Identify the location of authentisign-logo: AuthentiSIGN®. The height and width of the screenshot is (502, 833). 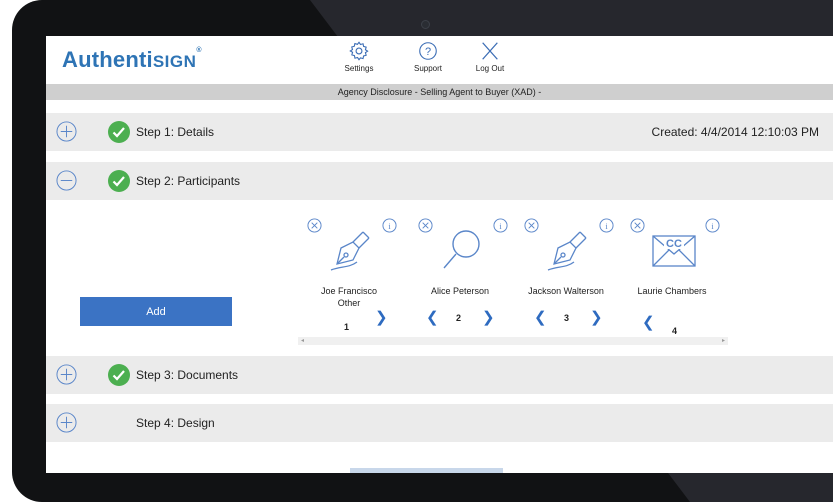
(132, 60).